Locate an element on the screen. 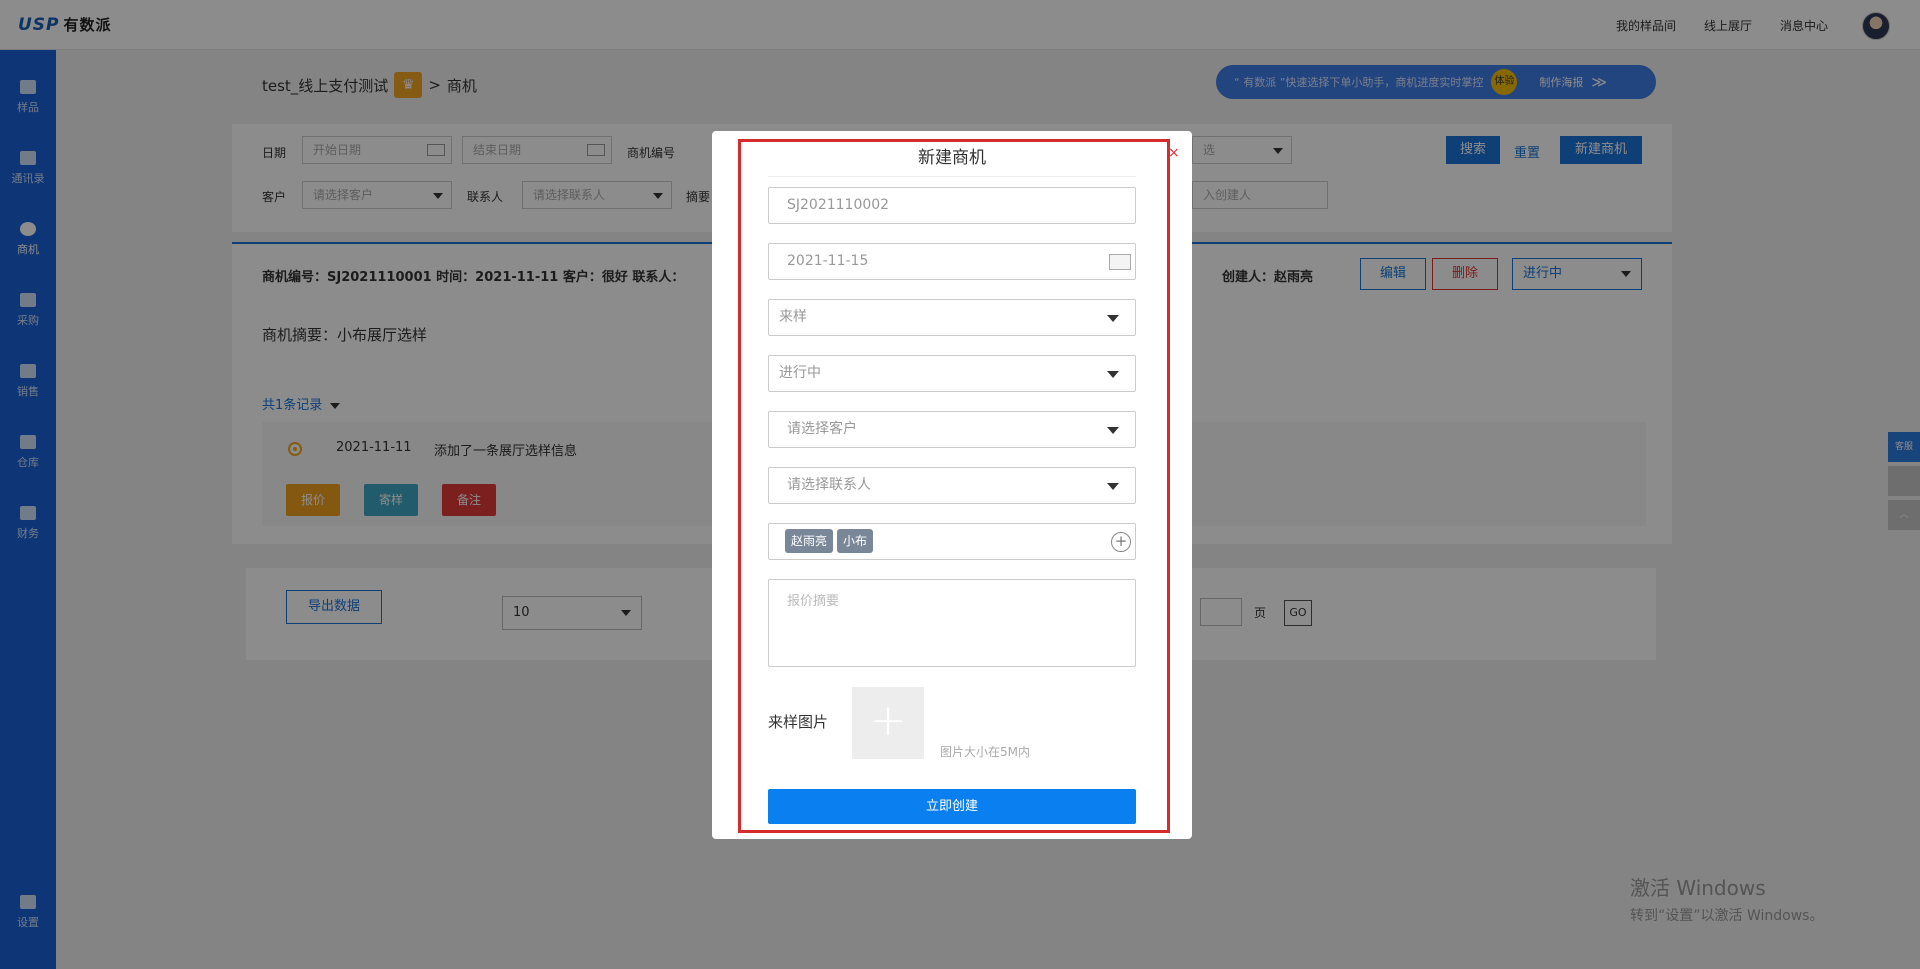 Image resolution: width=1920 pixels, height=969 pixels. close-icon: × is located at coordinates (1174, 153).